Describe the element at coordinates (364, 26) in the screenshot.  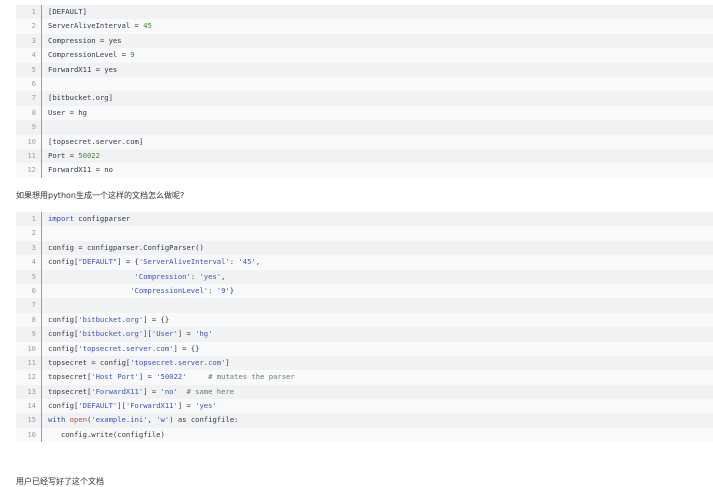
I see `code-line: 2 ServerAliveInterval = 45` at that location.